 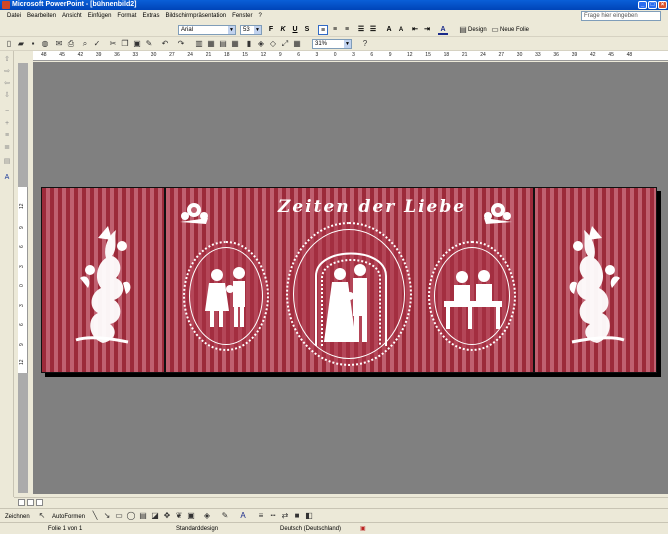 I want to click on numbered-list-button: ☰, so click(x=361, y=30).